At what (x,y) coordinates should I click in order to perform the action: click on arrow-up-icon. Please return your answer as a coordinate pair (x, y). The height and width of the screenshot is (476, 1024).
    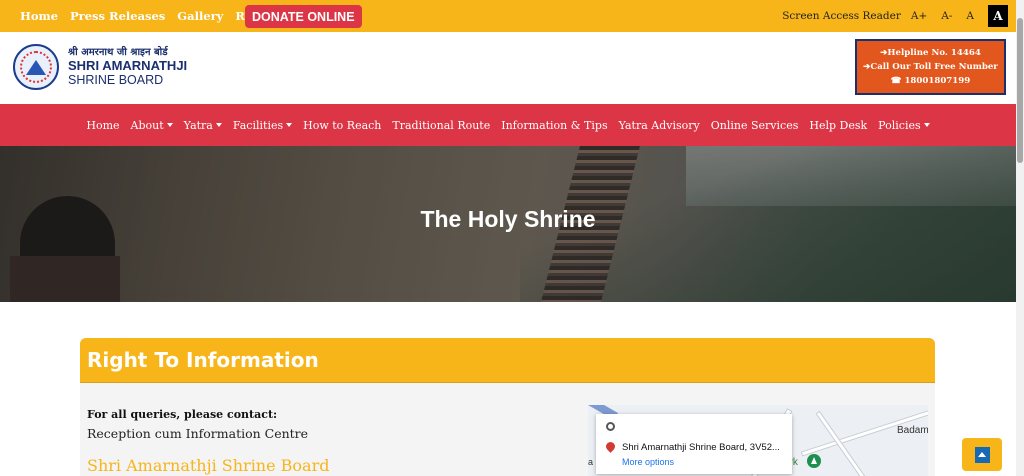
    Looking at the image, I should click on (982, 454).